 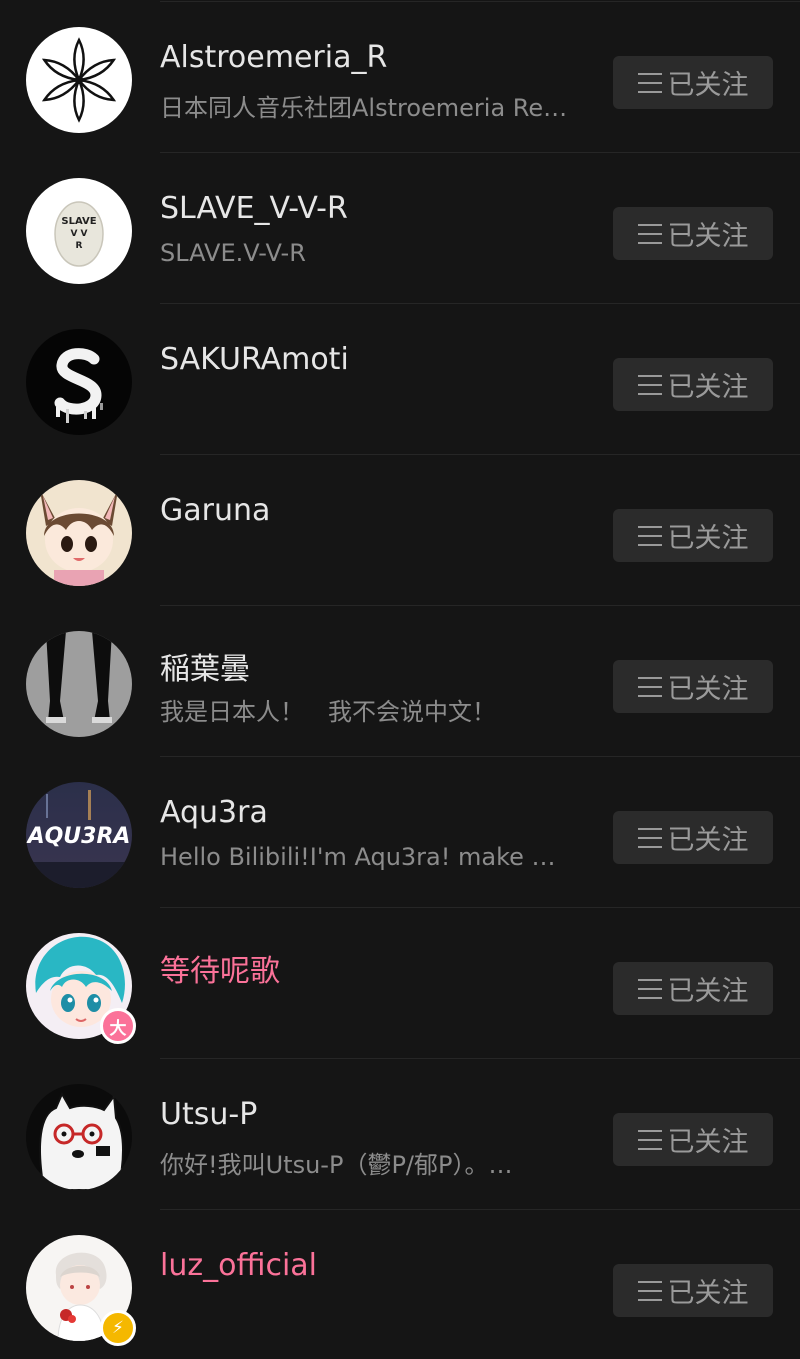 I want to click on user-description: 我是日本人！ 我不会说中文！, so click(x=328, y=712).